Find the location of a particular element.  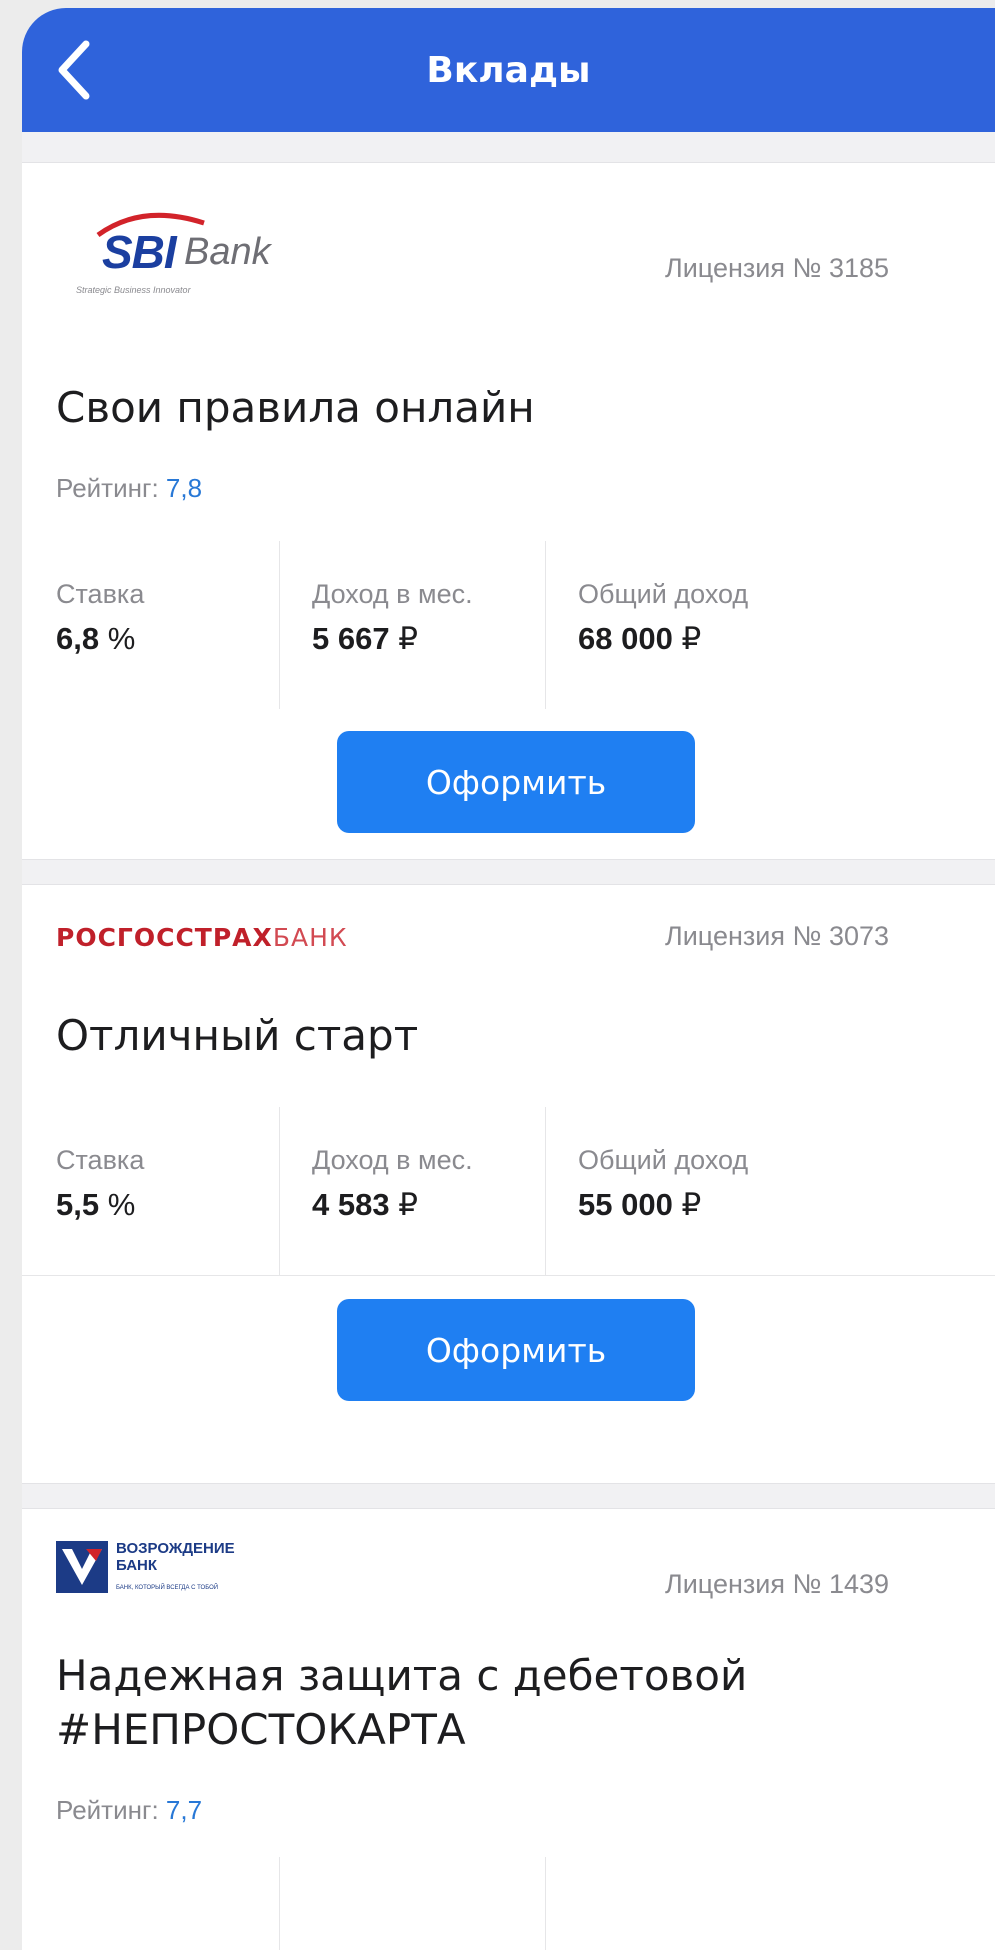

logo-text: РОСГОССТРАХ is located at coordinates (164, 937).